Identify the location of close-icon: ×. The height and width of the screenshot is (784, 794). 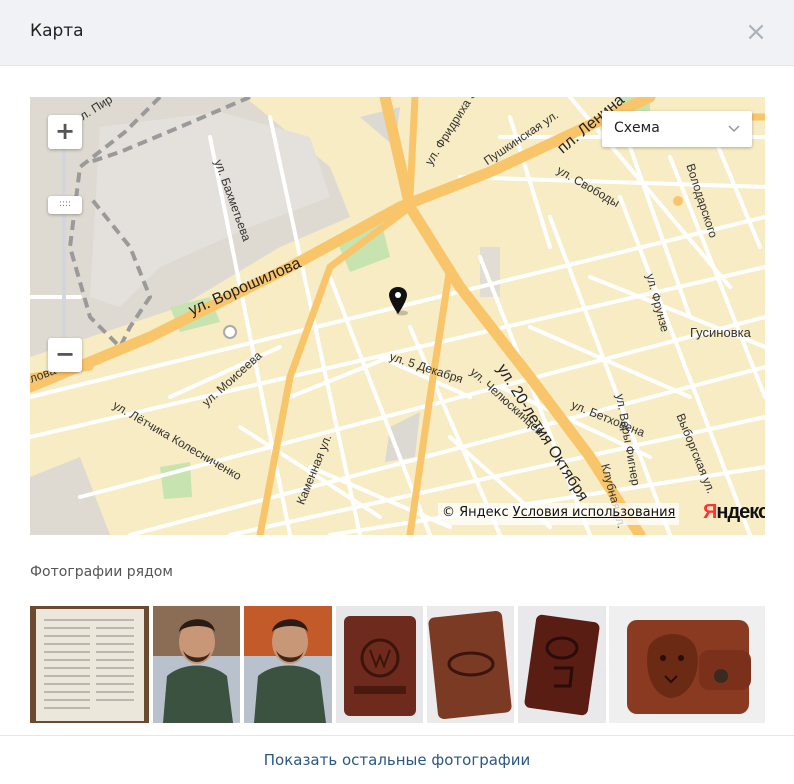
(756, 32).